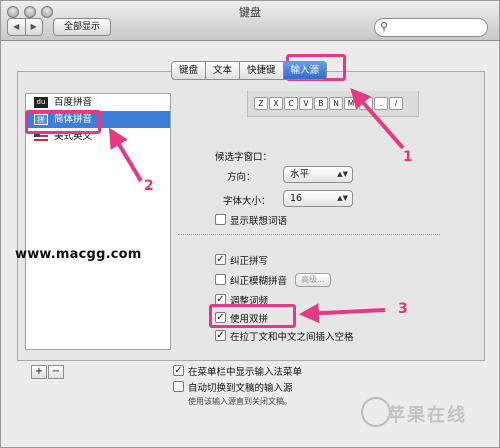 The width and height of the screenshot is (500, 448). Describe the element at coordinates (300, 174) in the screenshot. I see `direction-value: 水平` at that location.